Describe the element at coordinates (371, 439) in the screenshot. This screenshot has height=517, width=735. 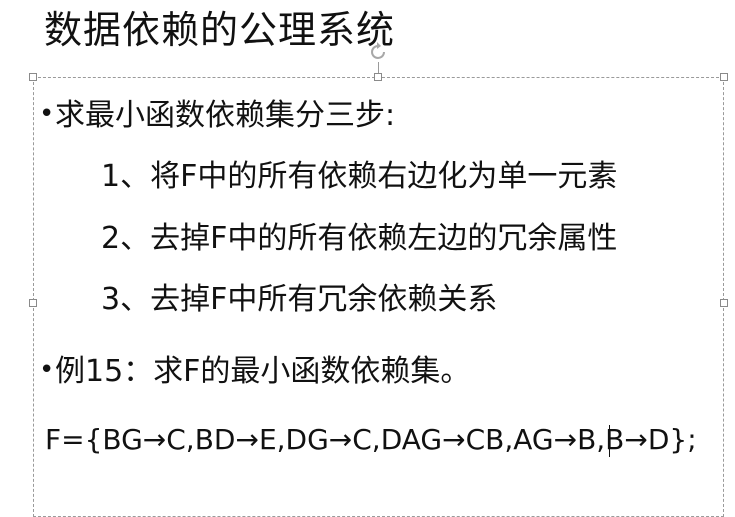
I see `body-line-6: F={BG→C,BD→E,DG→C,DAG→CB,AG→B,B→D};` at that location.